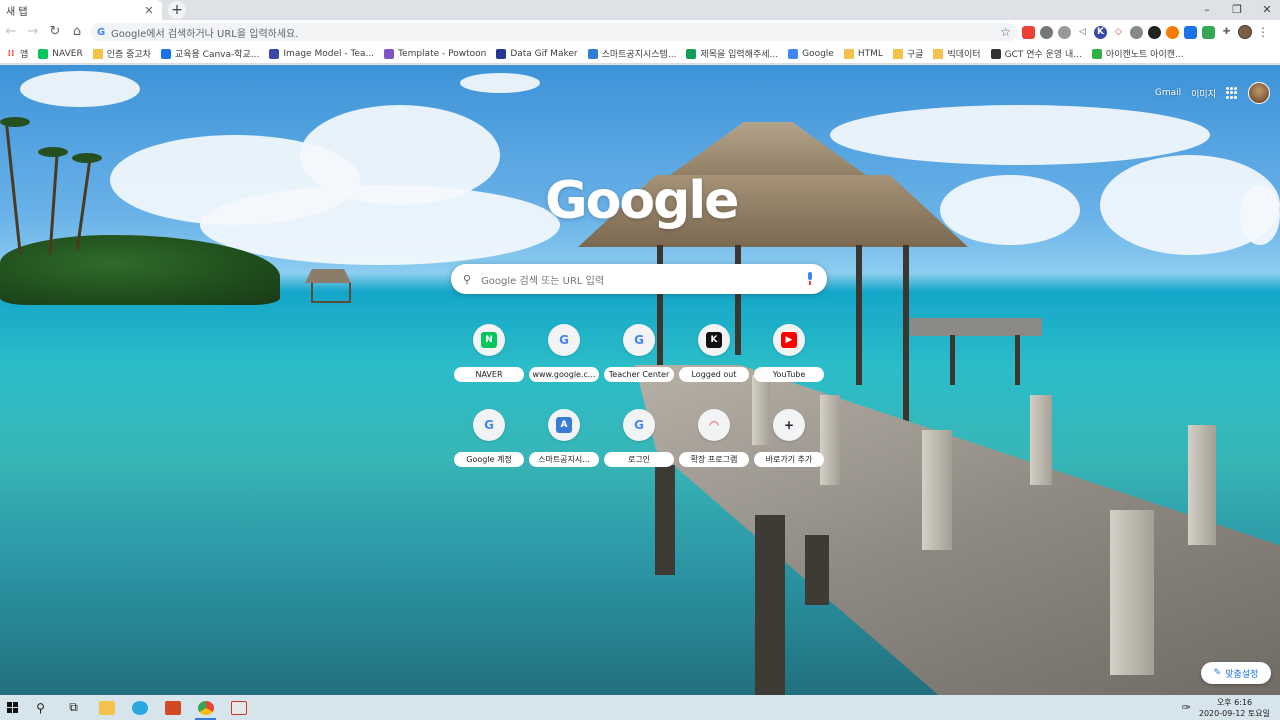 The image size is (1280, 720). I want to click on profile-avatar, so click(1245, 32).